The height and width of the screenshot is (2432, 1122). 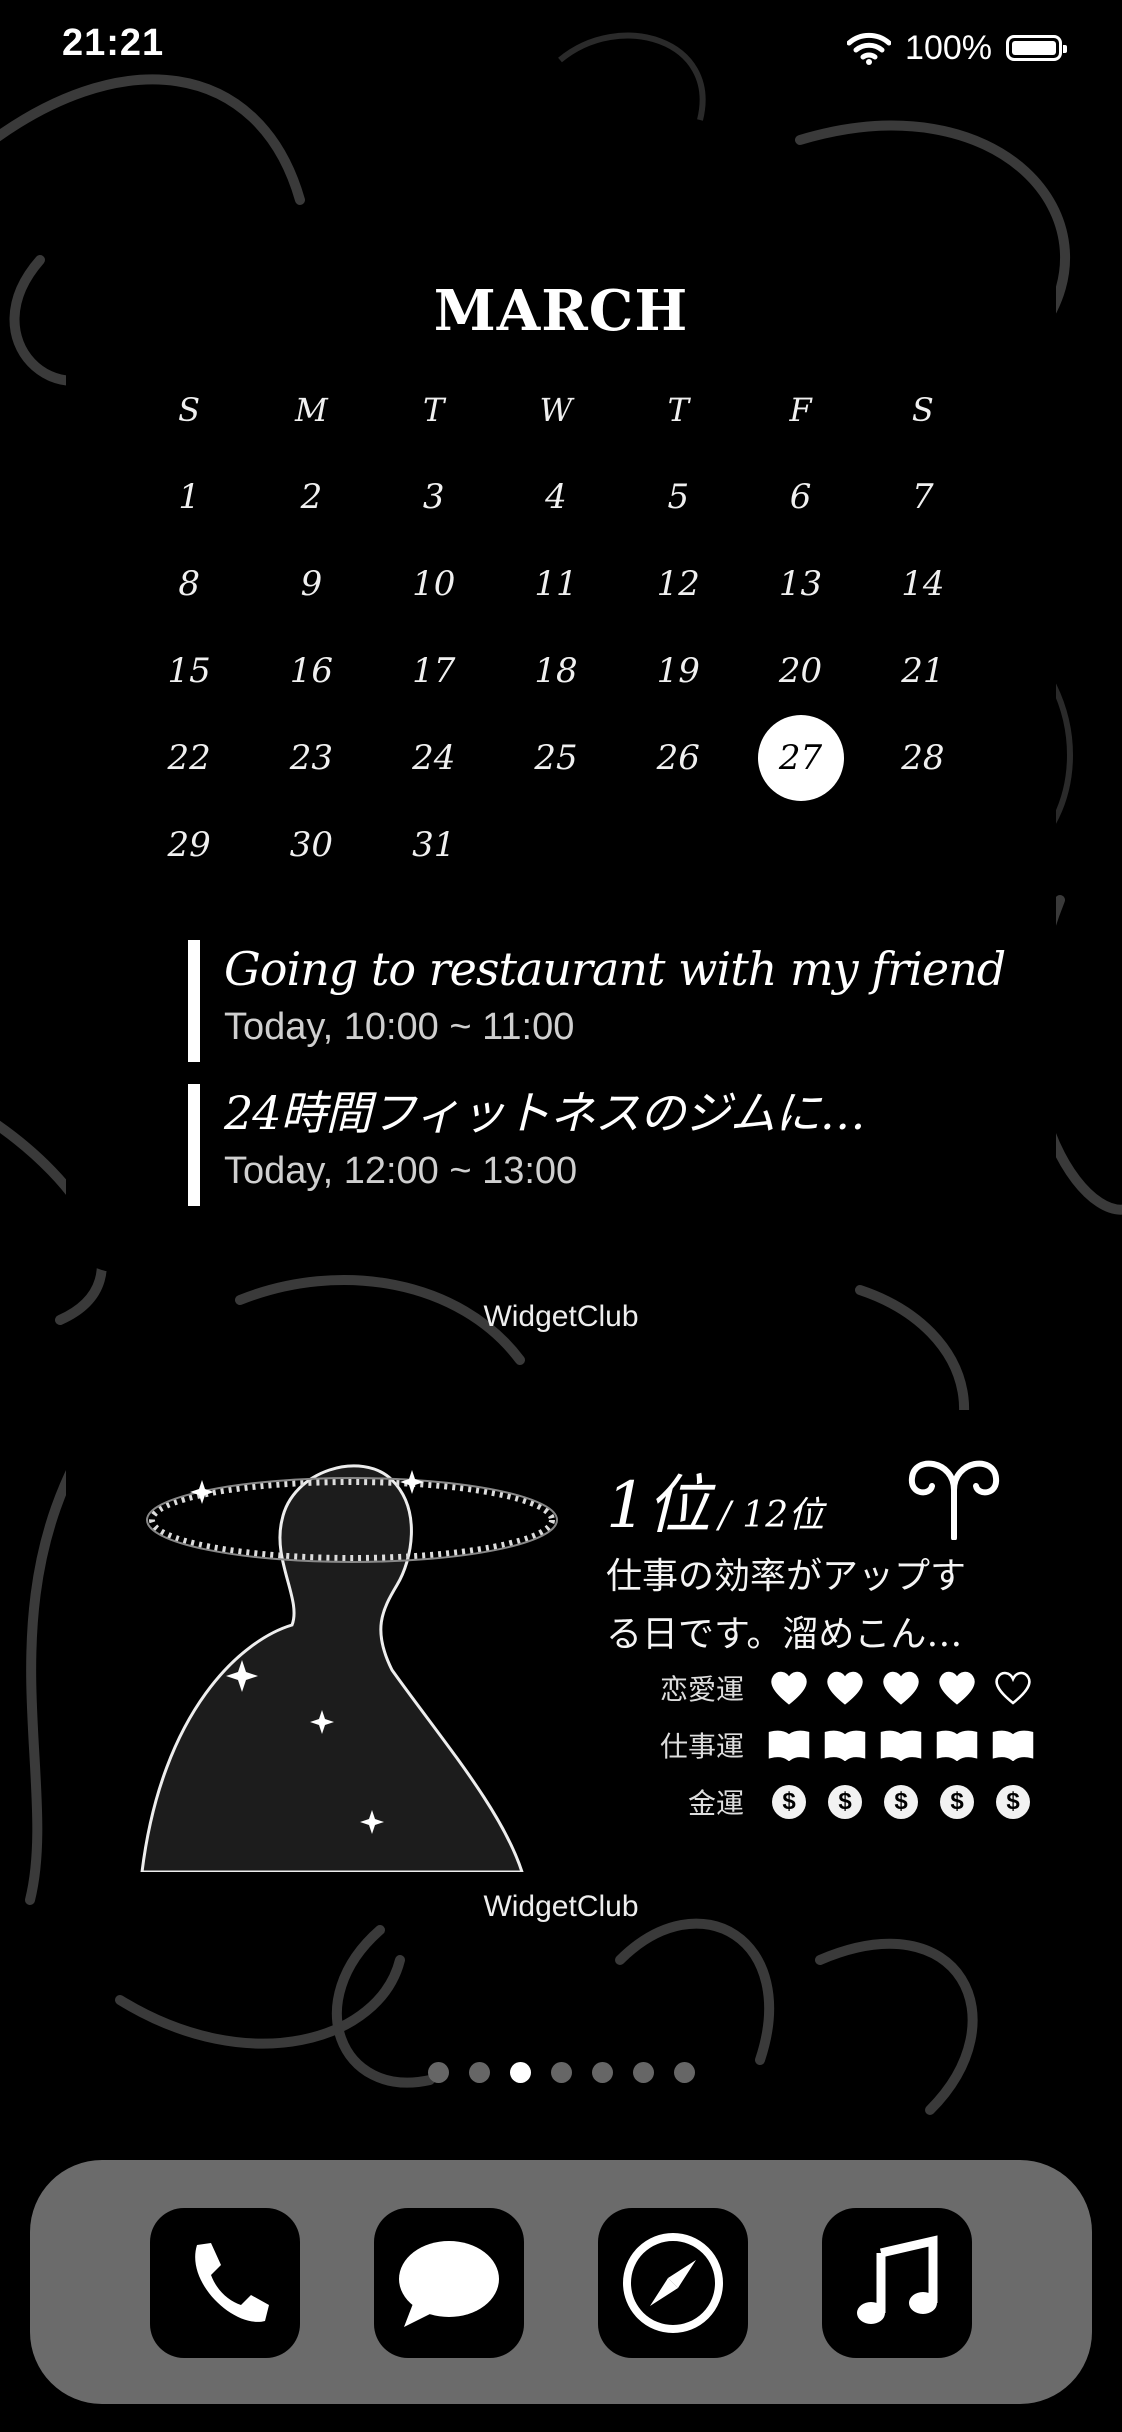 I want to click on calendar-day-number: 5, so click(x=678, y=496).